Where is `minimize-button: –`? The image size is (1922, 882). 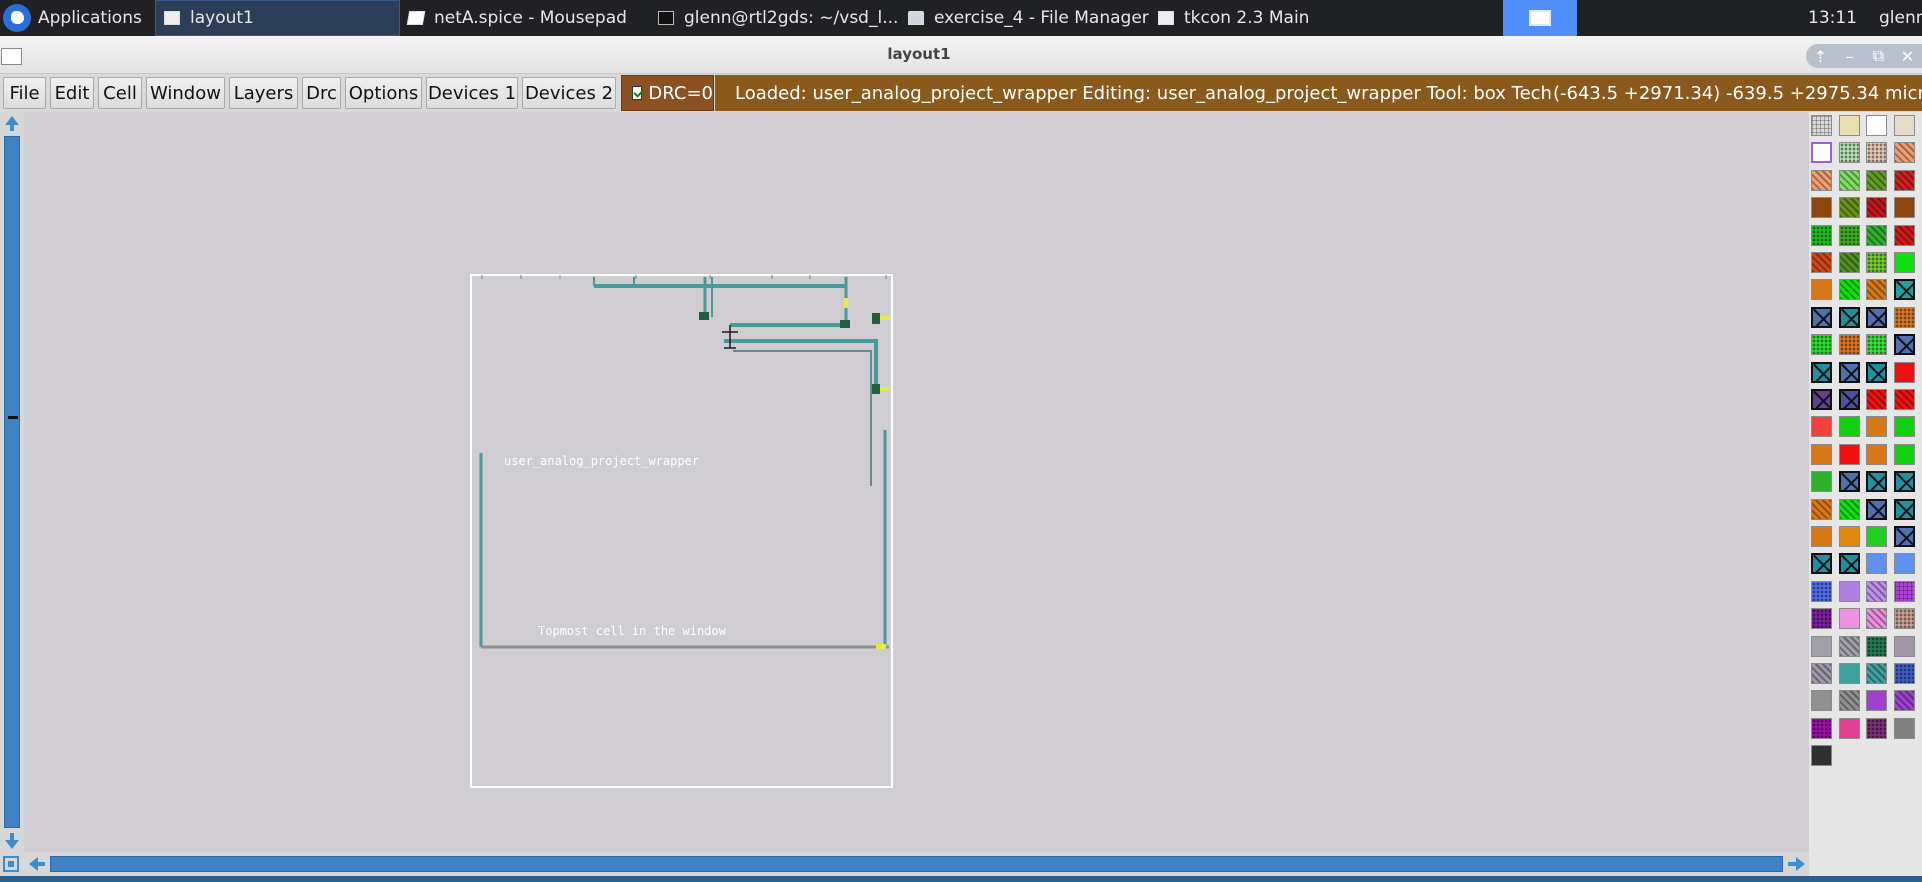
minimize-button: – is located at coordinates (1850, 56).